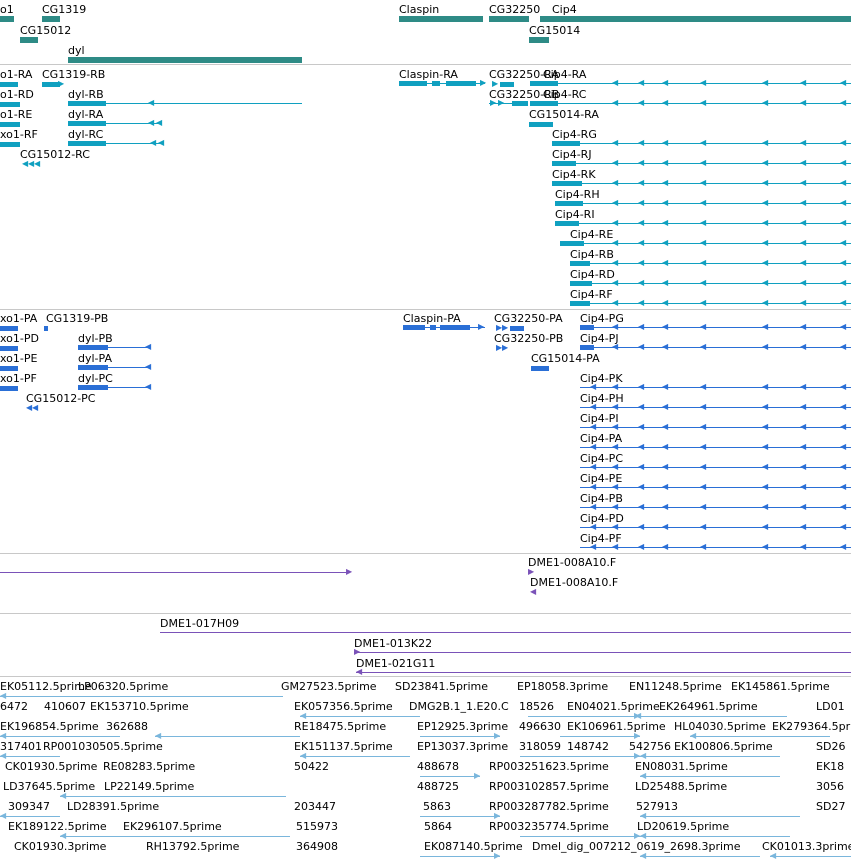  I want to click on ests-feature-18-label: RE18475.5prime, so click(340, 726).